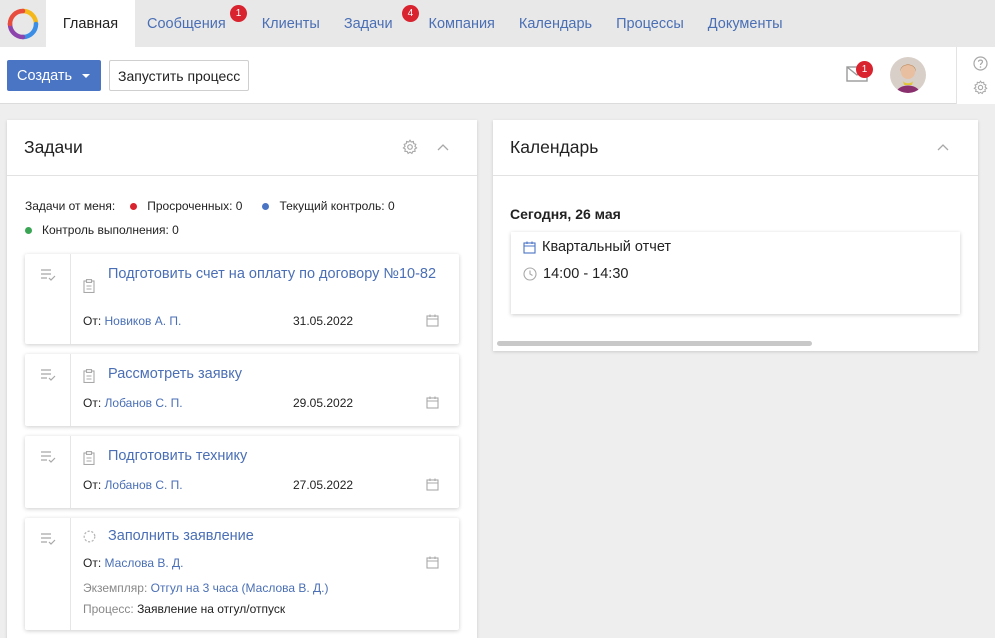 This screenshot has width=995, height=638. What do you see at coordinates (192, 23) in the screenshot?
I see `tab-messages: Сообщения 1` at bounding box center [192, 23].